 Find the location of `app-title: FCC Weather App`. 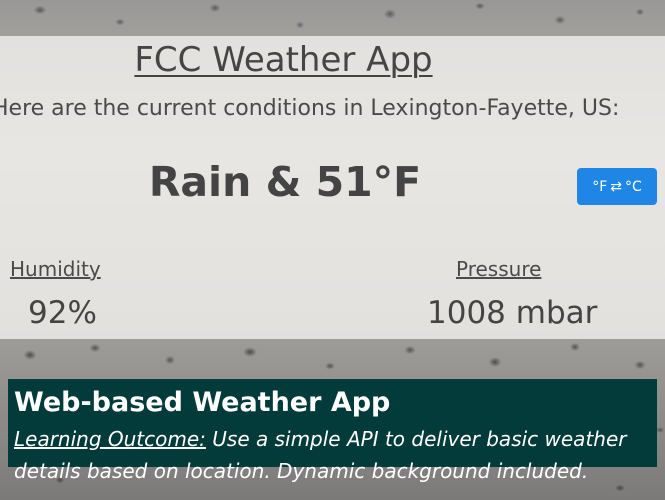

app-title: FCC Weather App is located at coordinates (283, 60).